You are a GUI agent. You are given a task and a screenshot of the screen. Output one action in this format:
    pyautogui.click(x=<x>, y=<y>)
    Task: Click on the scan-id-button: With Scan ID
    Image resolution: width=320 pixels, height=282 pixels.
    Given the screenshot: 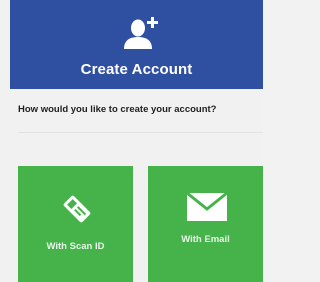 What is the action you would take?
    pyautogui.click(x=75, y=224)
    